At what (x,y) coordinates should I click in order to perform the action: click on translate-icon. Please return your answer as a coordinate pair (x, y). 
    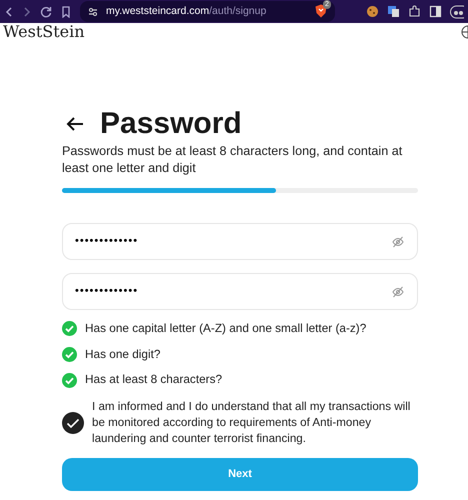
    Looking at the image, I should click on (393, 11).